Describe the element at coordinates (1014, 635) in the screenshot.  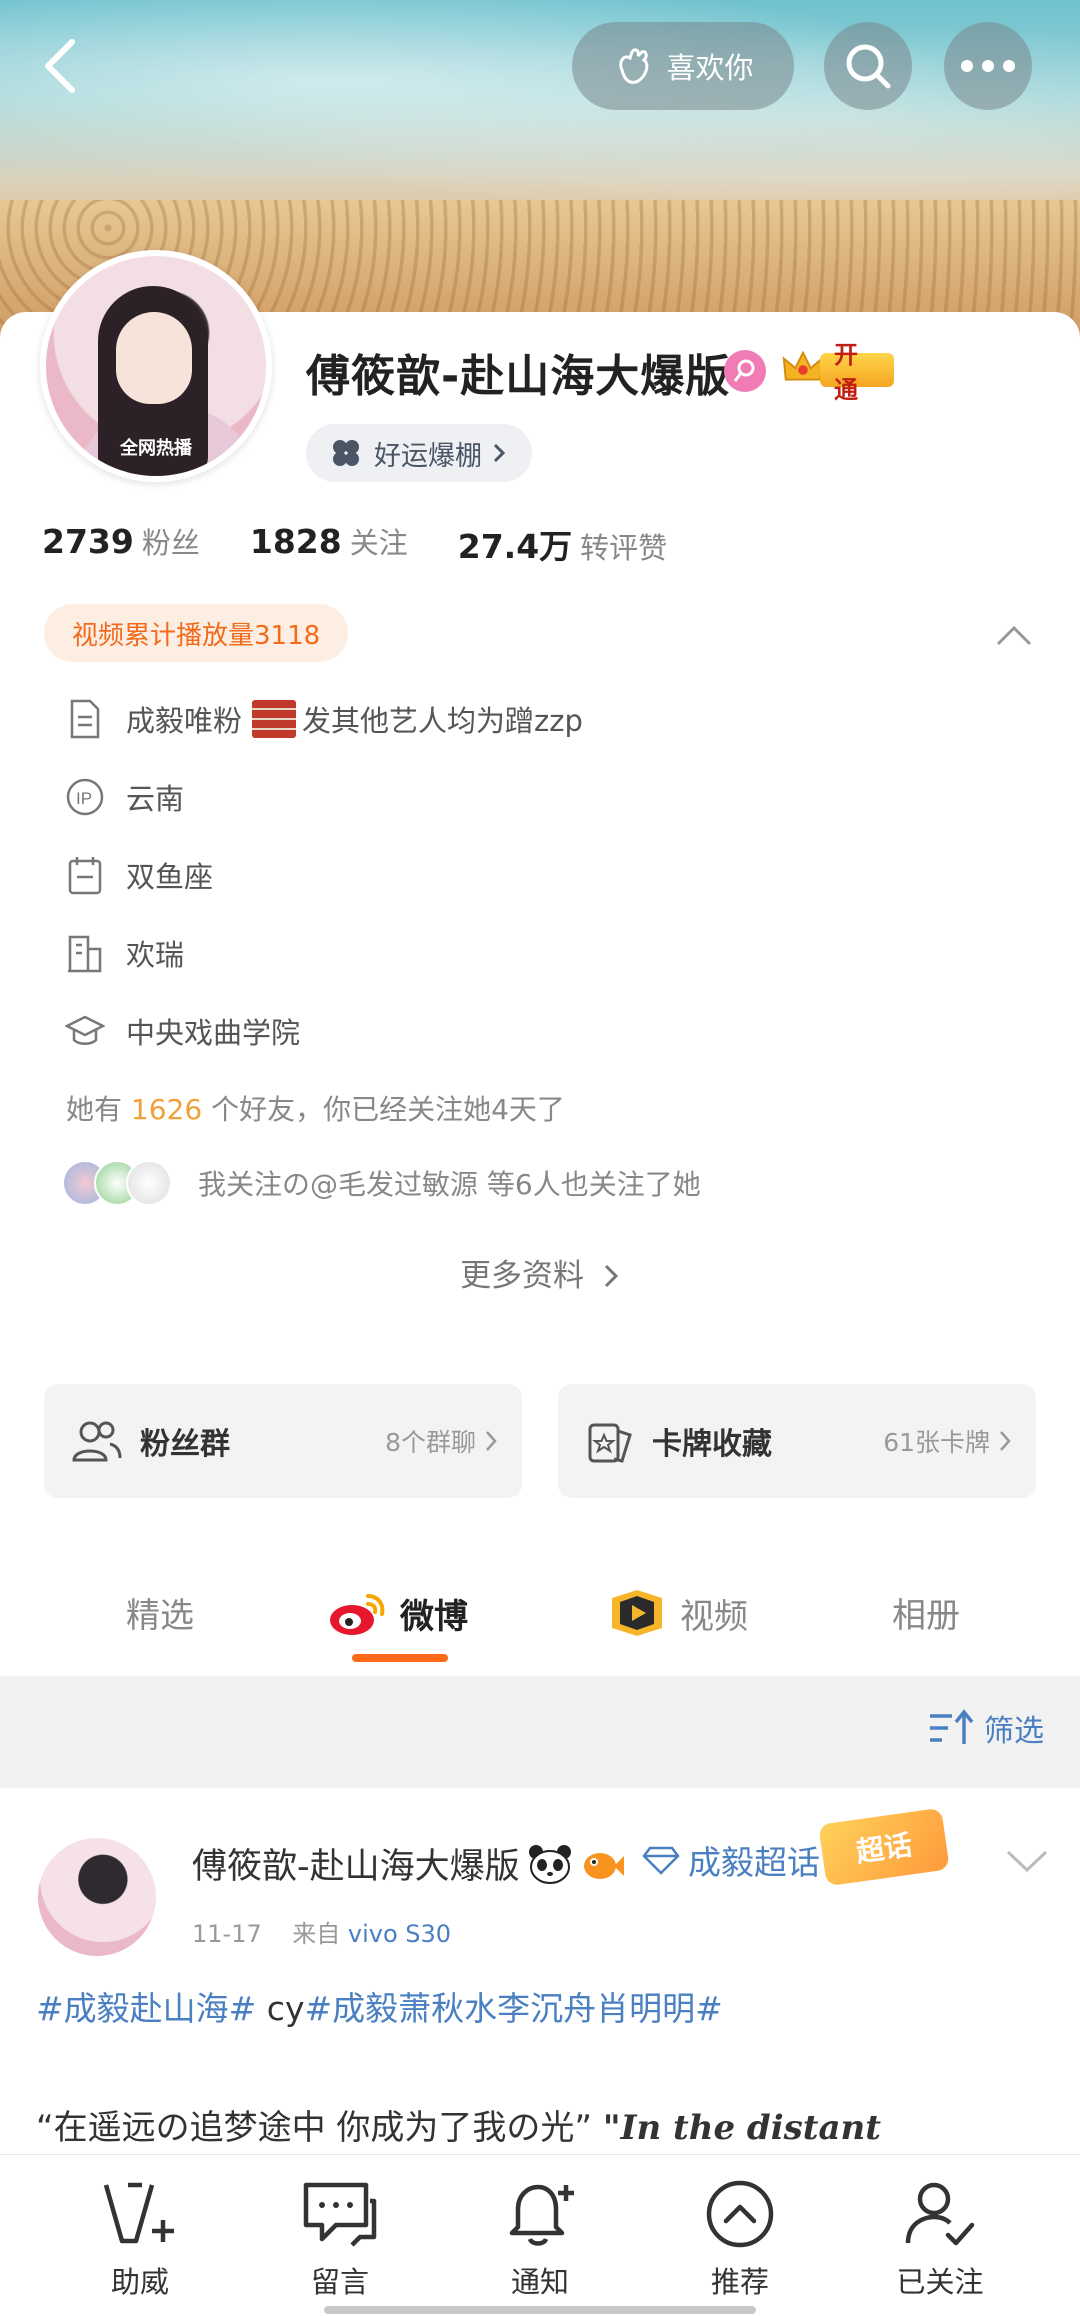
I see `chevron-up-icon` at that location.